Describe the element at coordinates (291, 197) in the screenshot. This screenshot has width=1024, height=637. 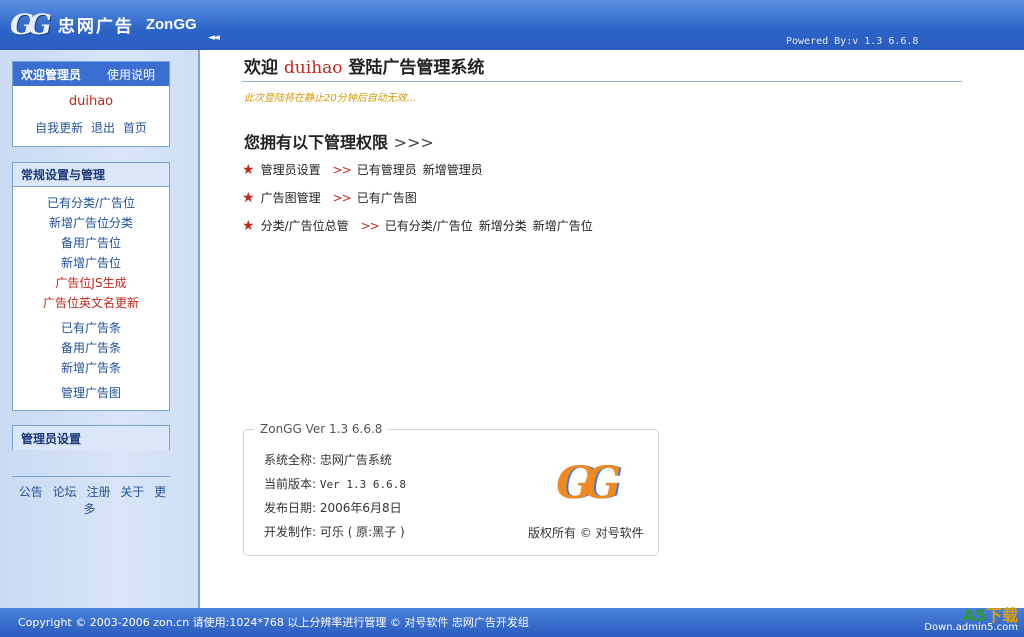
I see `perm-group-images: 广告图管理` at that location.